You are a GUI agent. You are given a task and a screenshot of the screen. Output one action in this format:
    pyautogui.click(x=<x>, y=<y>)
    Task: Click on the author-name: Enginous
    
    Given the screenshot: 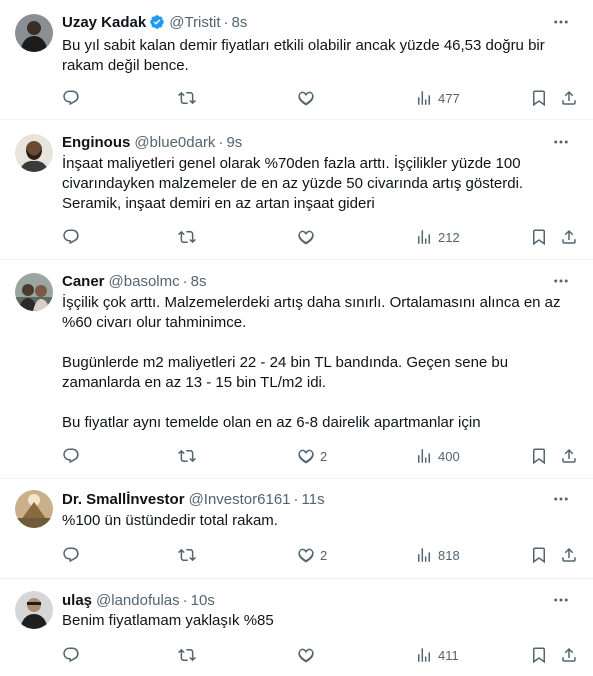 What is the action you would take?
    pyautogui.click(x=96, y=142)
    